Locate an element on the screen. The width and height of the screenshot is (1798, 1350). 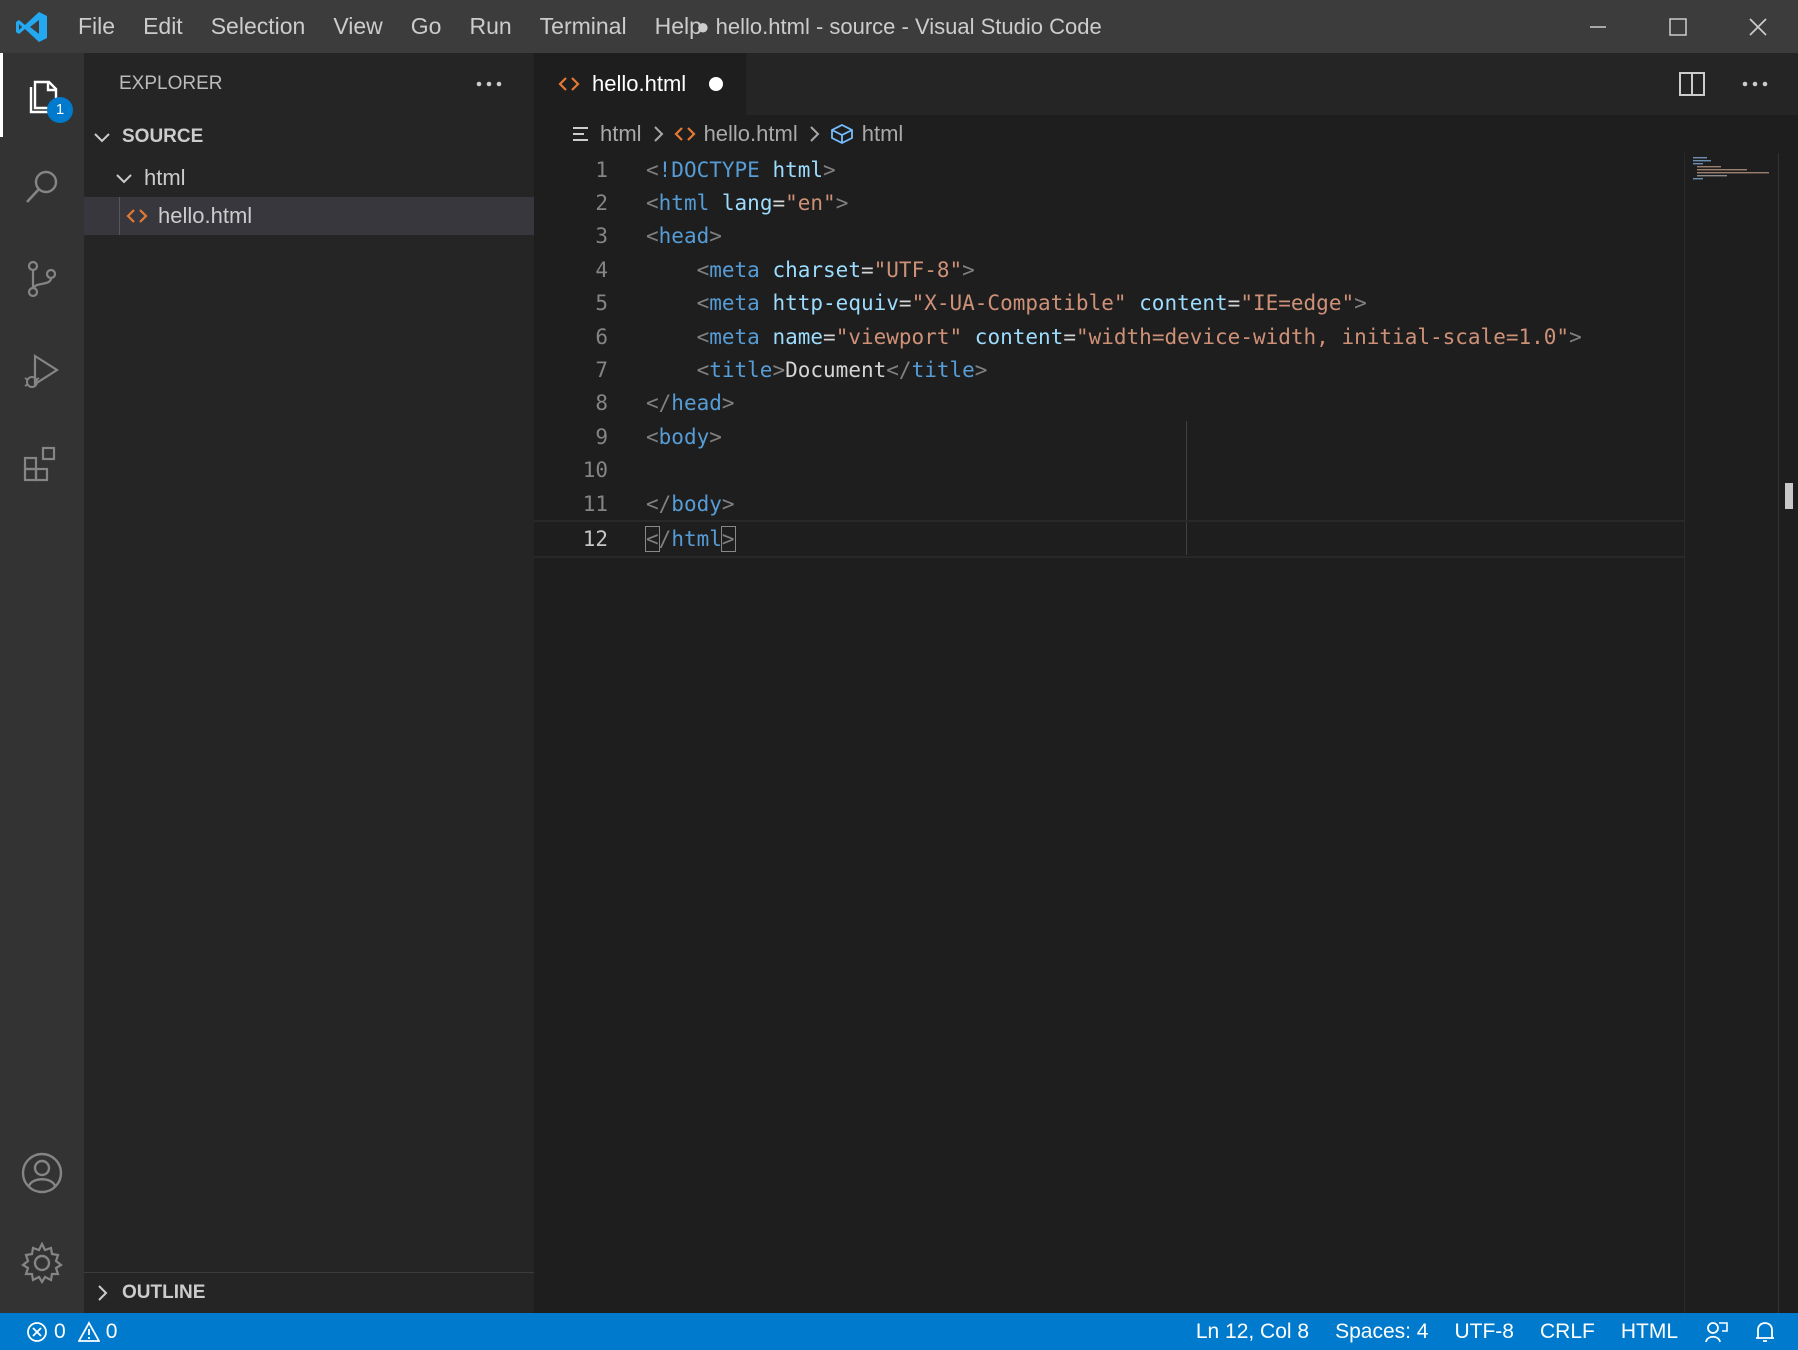
line-number: 7 is located at coordinates (601, 370).